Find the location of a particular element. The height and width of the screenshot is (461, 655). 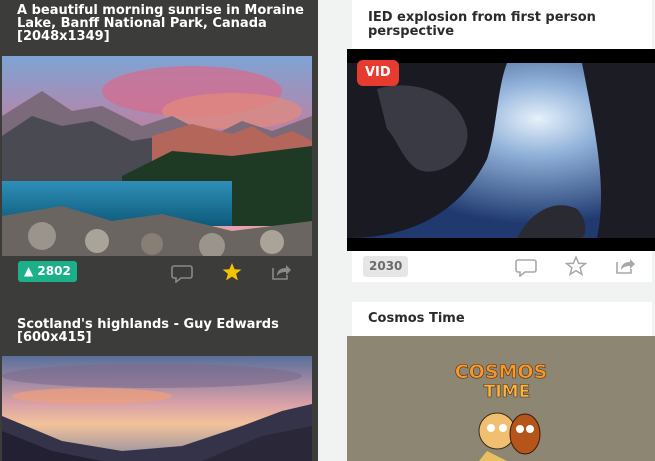

post-image-cosmos-time: COSMOS TIME is located at coordinates (501, 398).